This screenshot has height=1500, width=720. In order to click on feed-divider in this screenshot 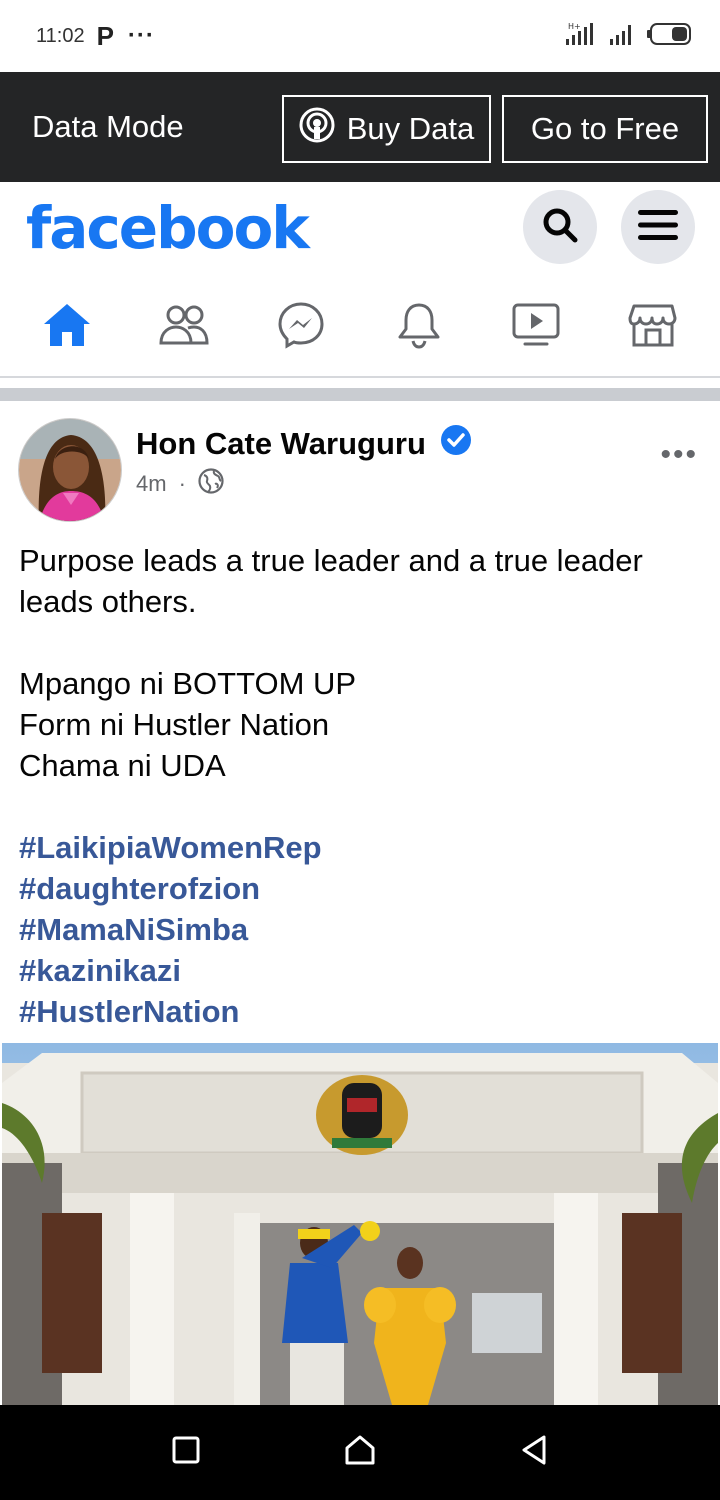, I will do `click(360, 394)`.